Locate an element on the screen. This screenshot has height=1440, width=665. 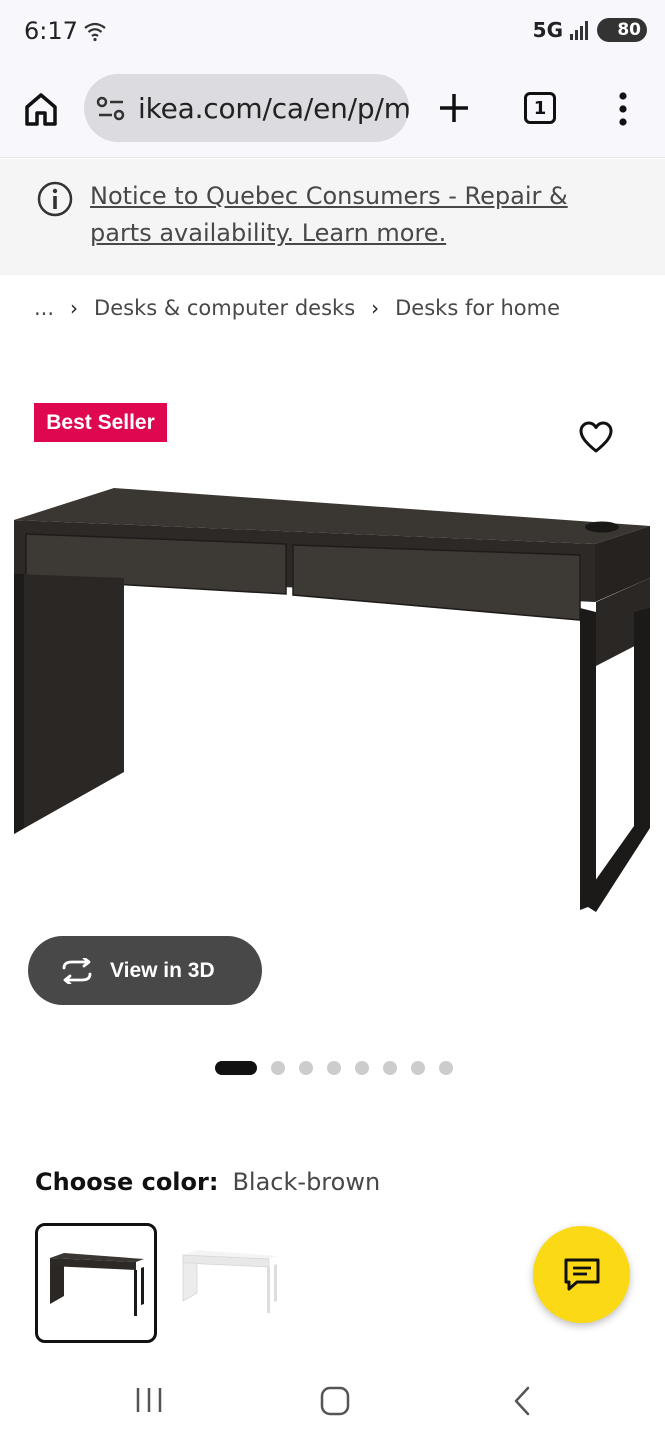
more-vert-icon is located at coordinates (623, 109).